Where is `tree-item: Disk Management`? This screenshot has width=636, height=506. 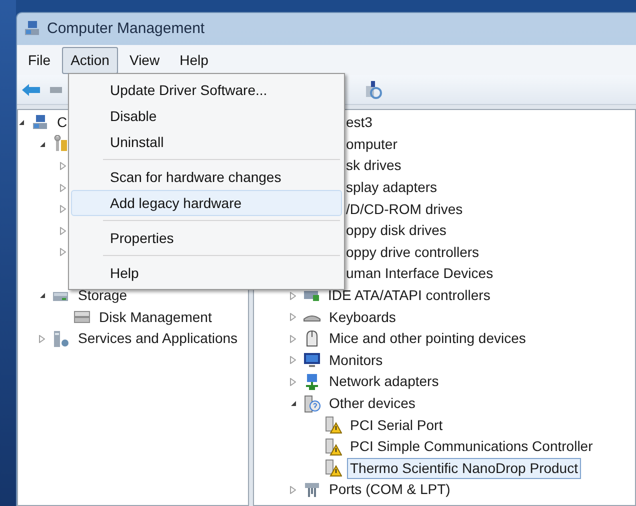
tree-item: Disk Management is located at coordinates (155, 317).